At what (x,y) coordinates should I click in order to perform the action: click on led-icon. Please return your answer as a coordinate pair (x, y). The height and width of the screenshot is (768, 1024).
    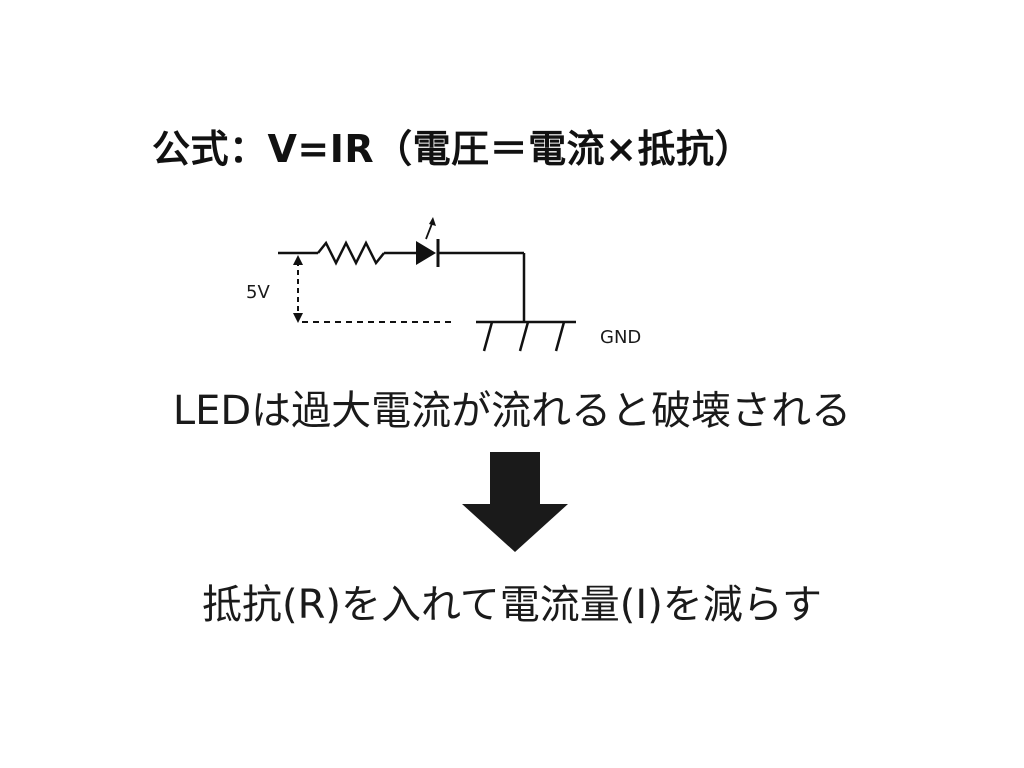
    Looking at the image, I should click on (428, 242).